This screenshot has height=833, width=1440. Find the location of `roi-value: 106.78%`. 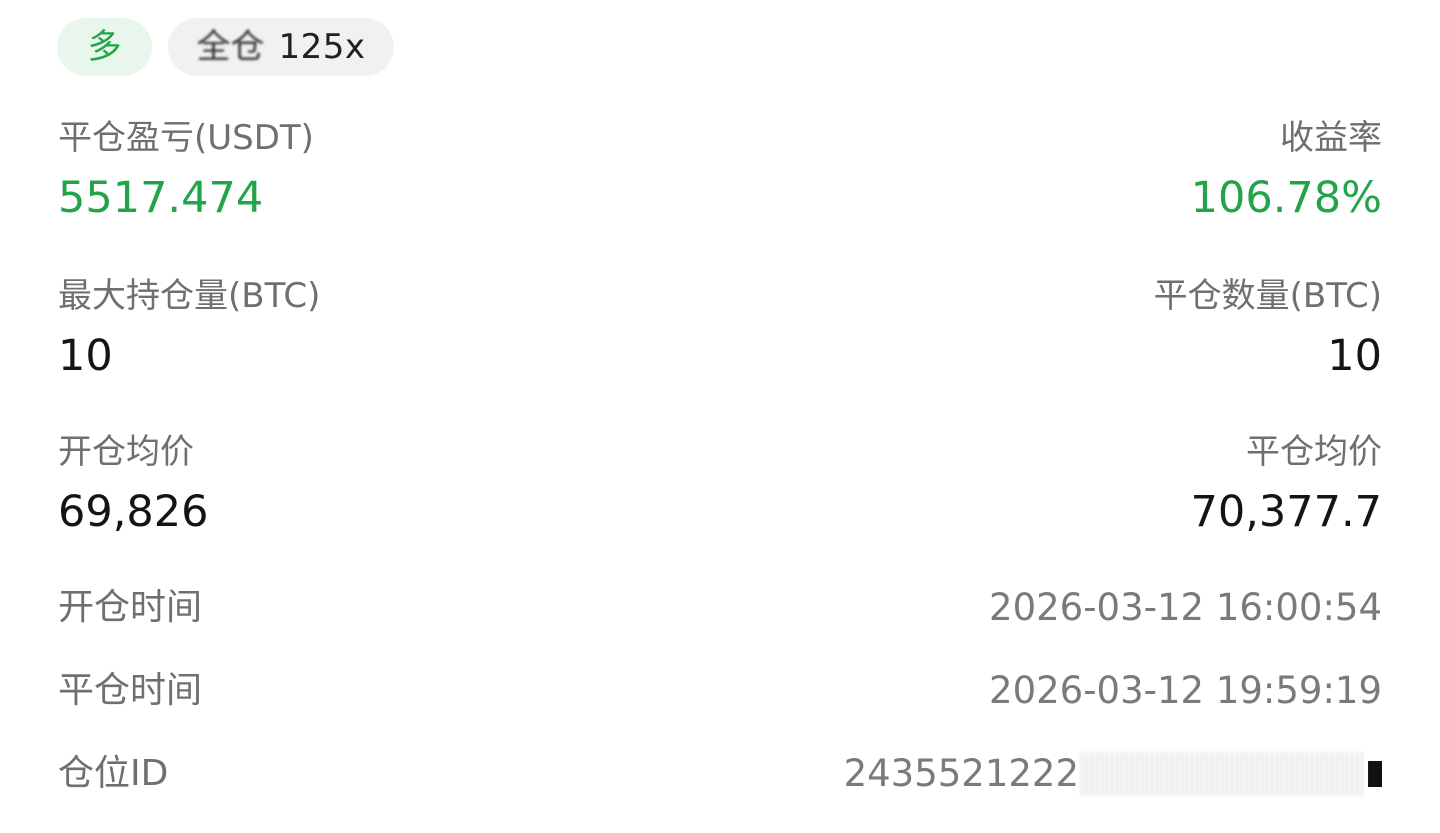

roi-value: 106.78% is located at coordinates (1286, 197).